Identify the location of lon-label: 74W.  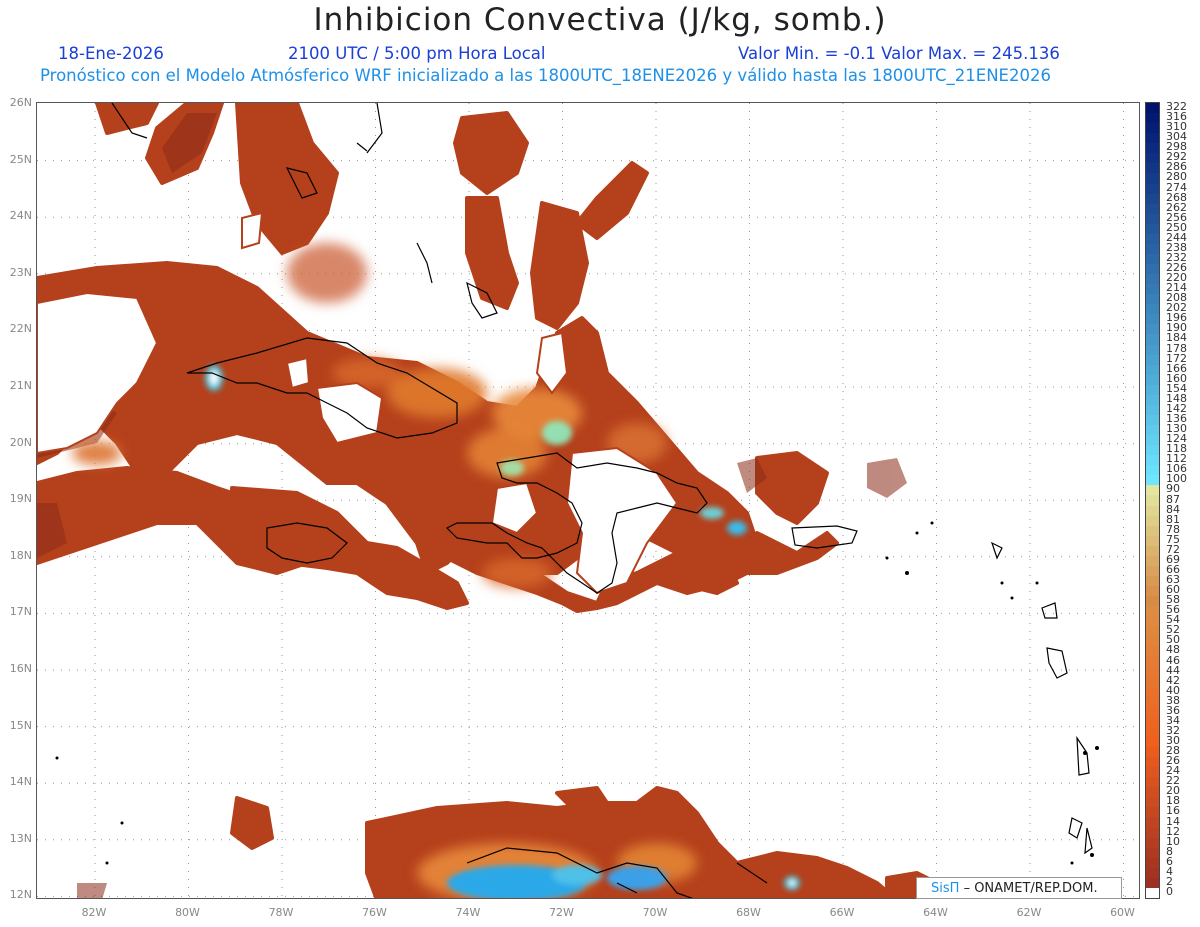
(468, 912).